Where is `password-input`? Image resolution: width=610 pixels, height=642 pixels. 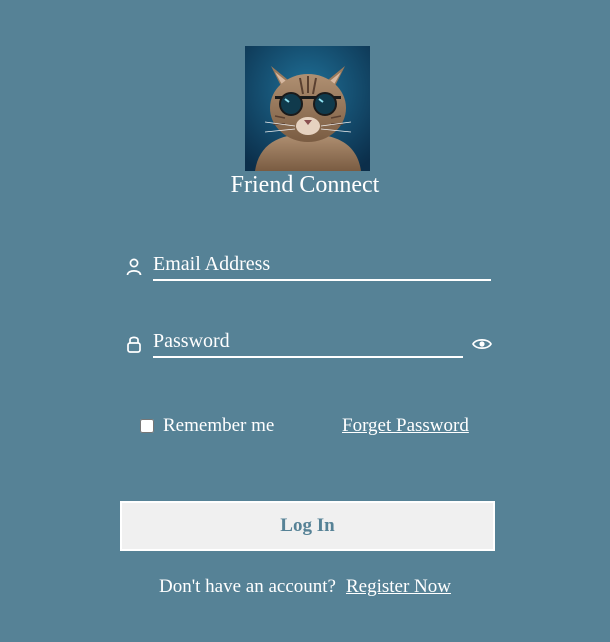 password-input is located at coordinates (308, 342).